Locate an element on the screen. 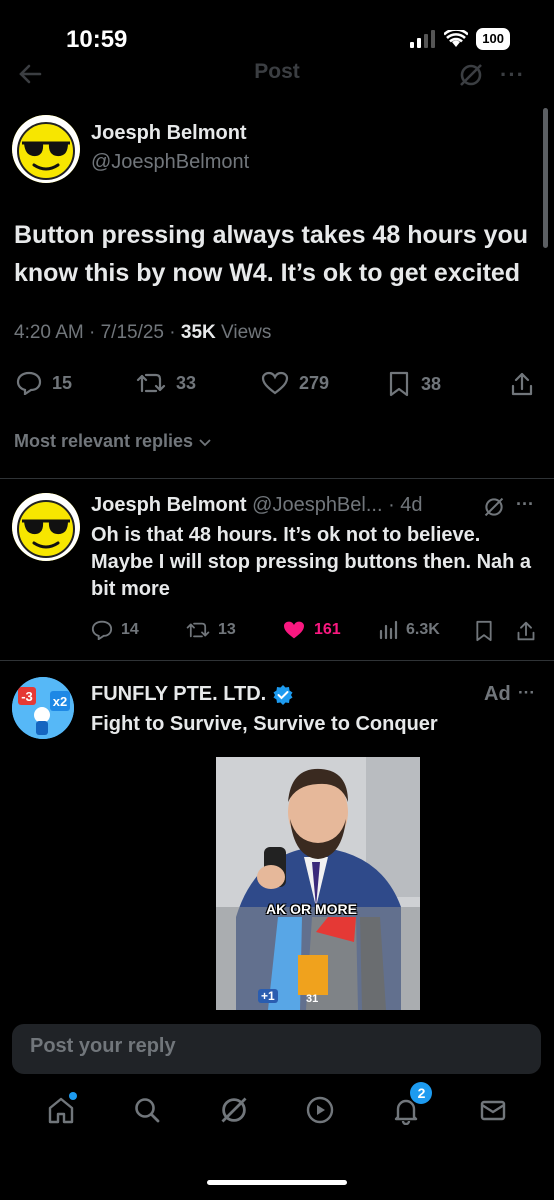  bookmark-button: 38 is located at coordinates (414, 384).